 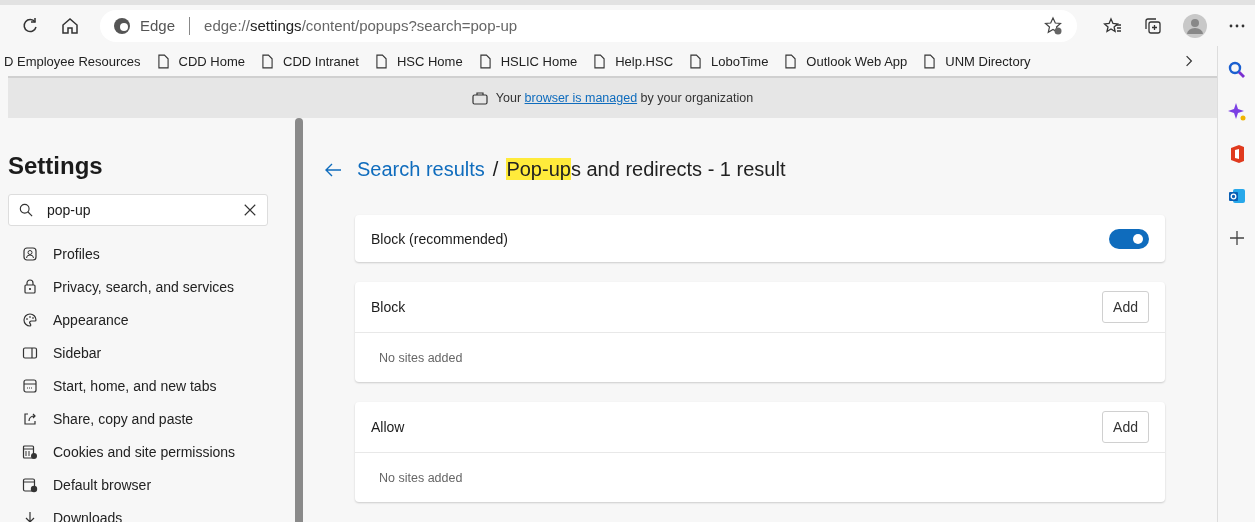 I want to click on share-icon, so click(x=30, y=418).